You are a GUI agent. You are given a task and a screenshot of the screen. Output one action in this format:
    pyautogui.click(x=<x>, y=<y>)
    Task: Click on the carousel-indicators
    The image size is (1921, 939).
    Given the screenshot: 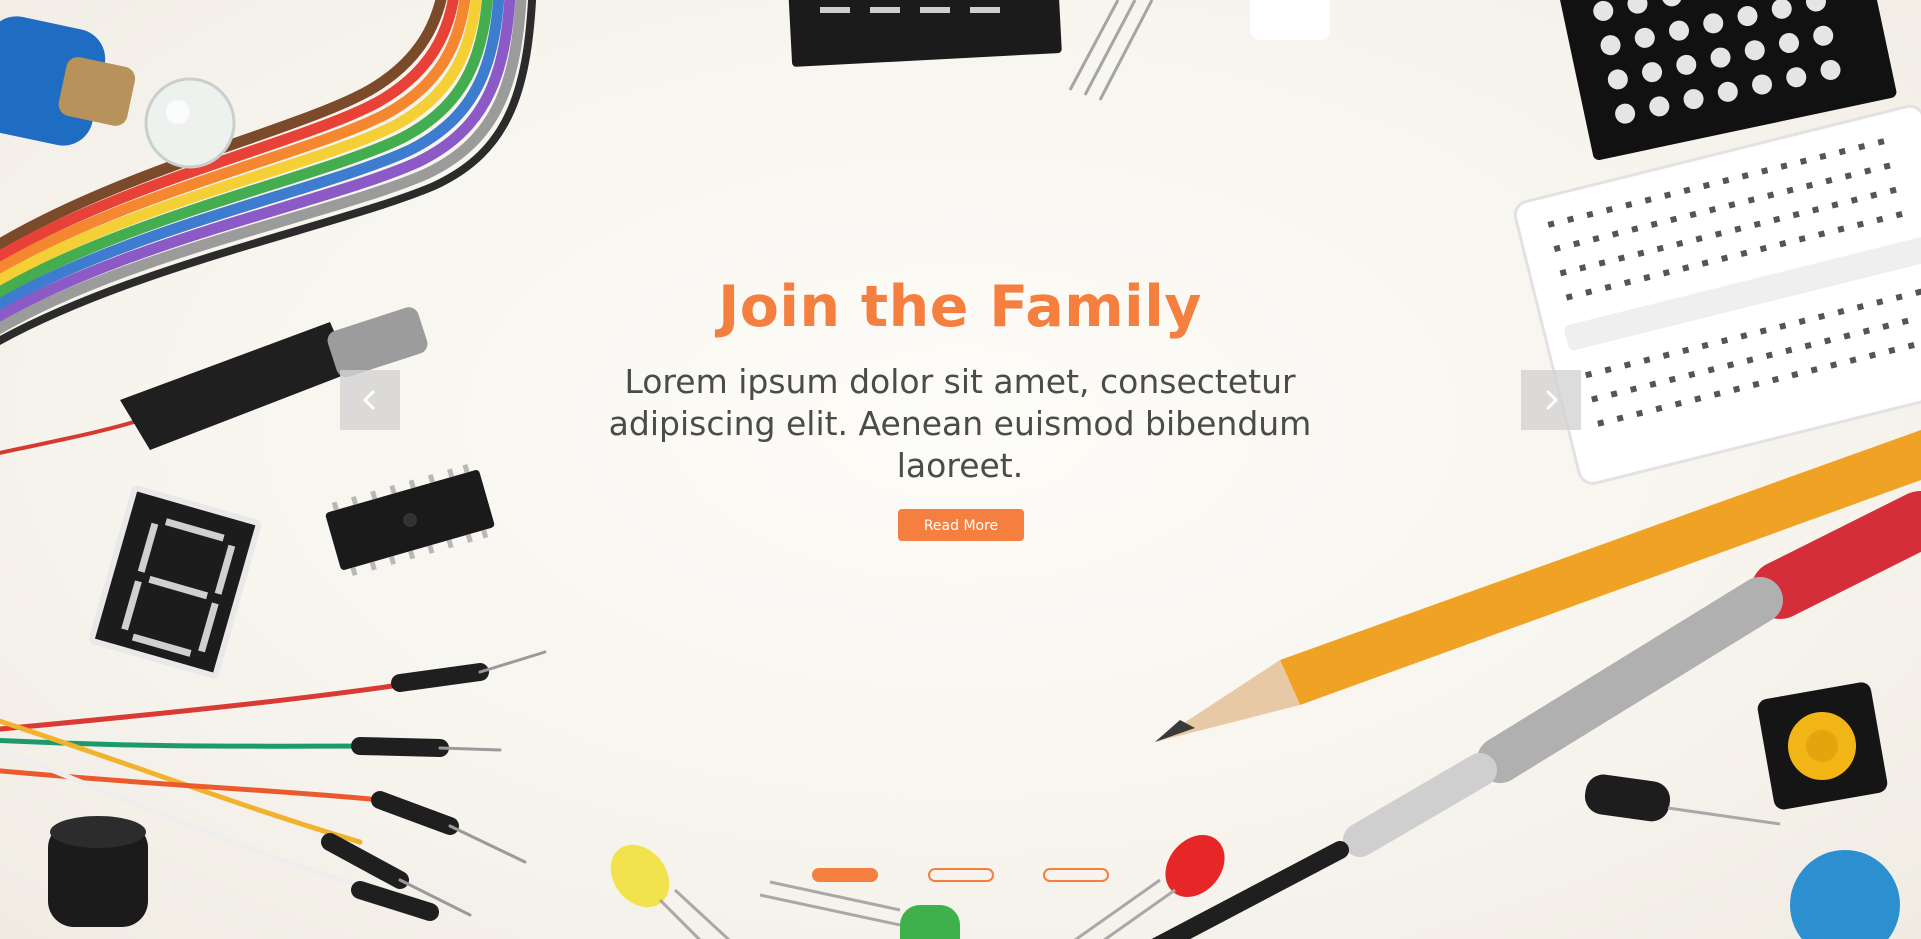 What is the action you would take?
    pyautogui.click(x=962, y=875)
    